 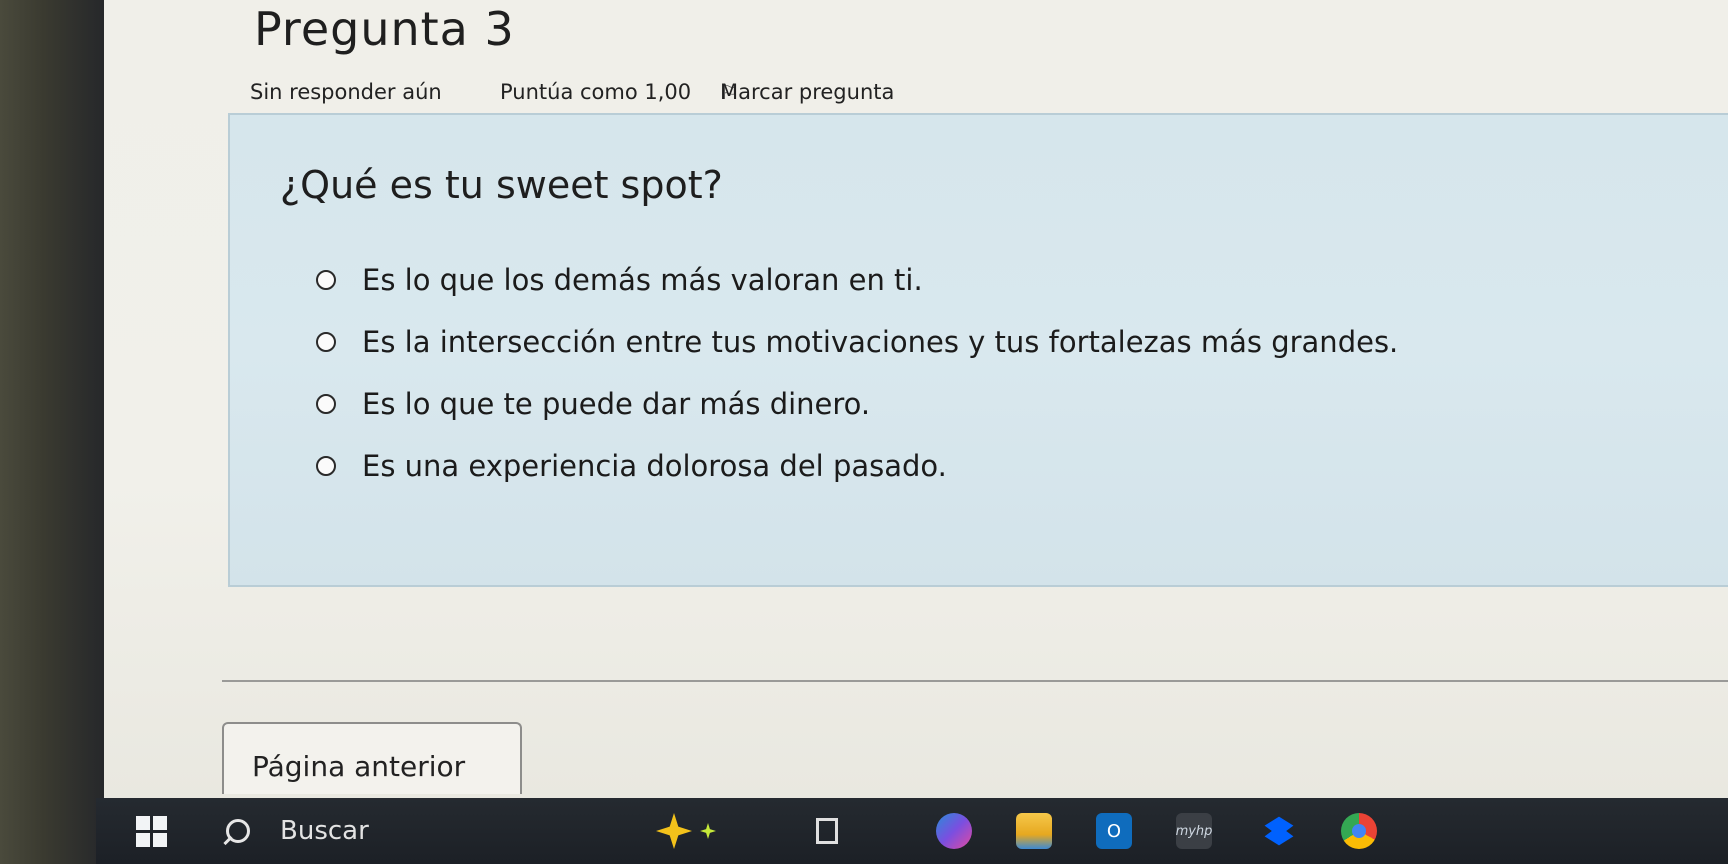 I want to click on question-title: Pregunta 3, so click(x=384, y=29).